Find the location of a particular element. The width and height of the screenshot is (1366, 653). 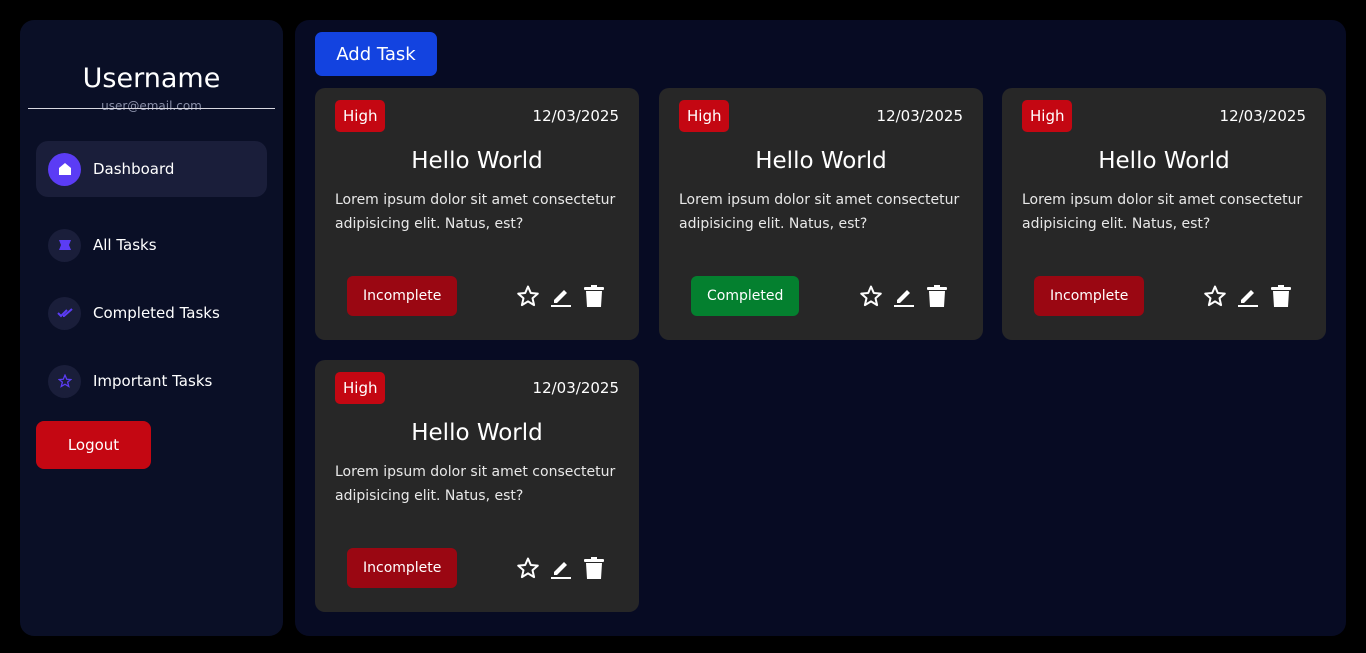

sidebar-item-dashboard: Dashboard is located at coordinates (151, 169).